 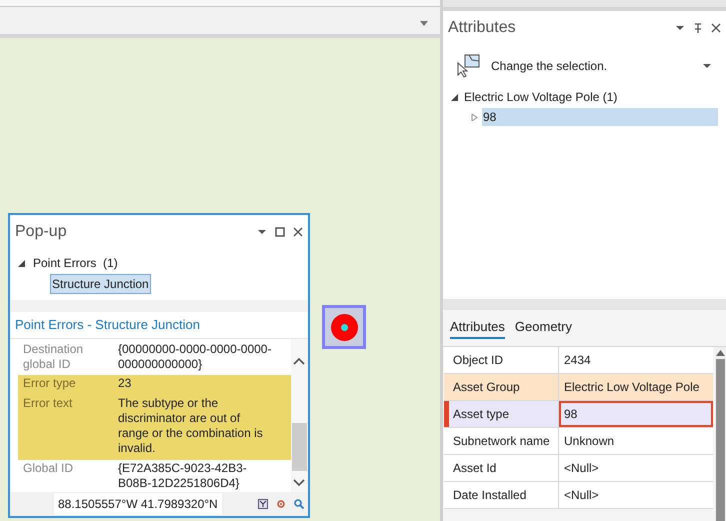 I want to click on attribute-name: Asset Group, so click(x=501, y=387).